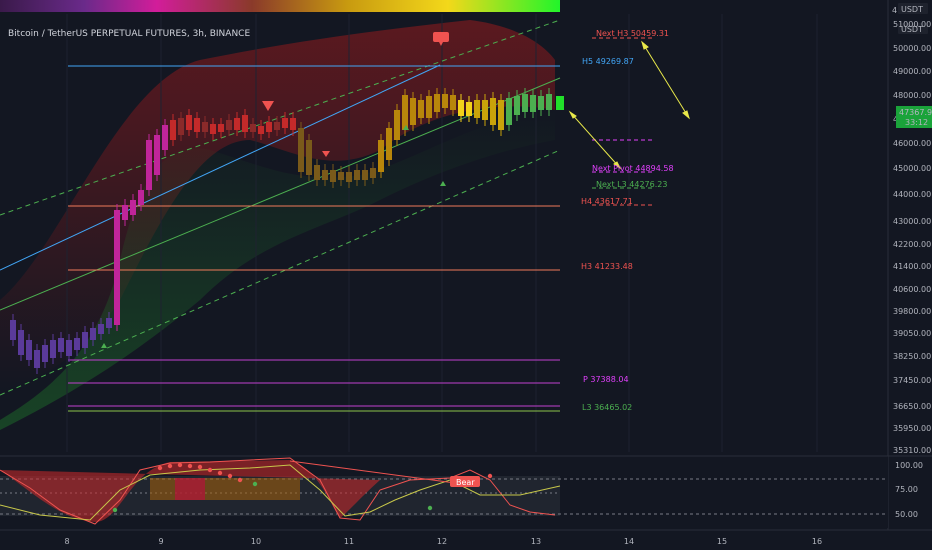 Image resolution: width=932 pixels, height=550 pixels. What do you see at coordinates (912, 244) in the screenshot?
I see `price-tick: 42200.00` at bounding box center [912, 244].